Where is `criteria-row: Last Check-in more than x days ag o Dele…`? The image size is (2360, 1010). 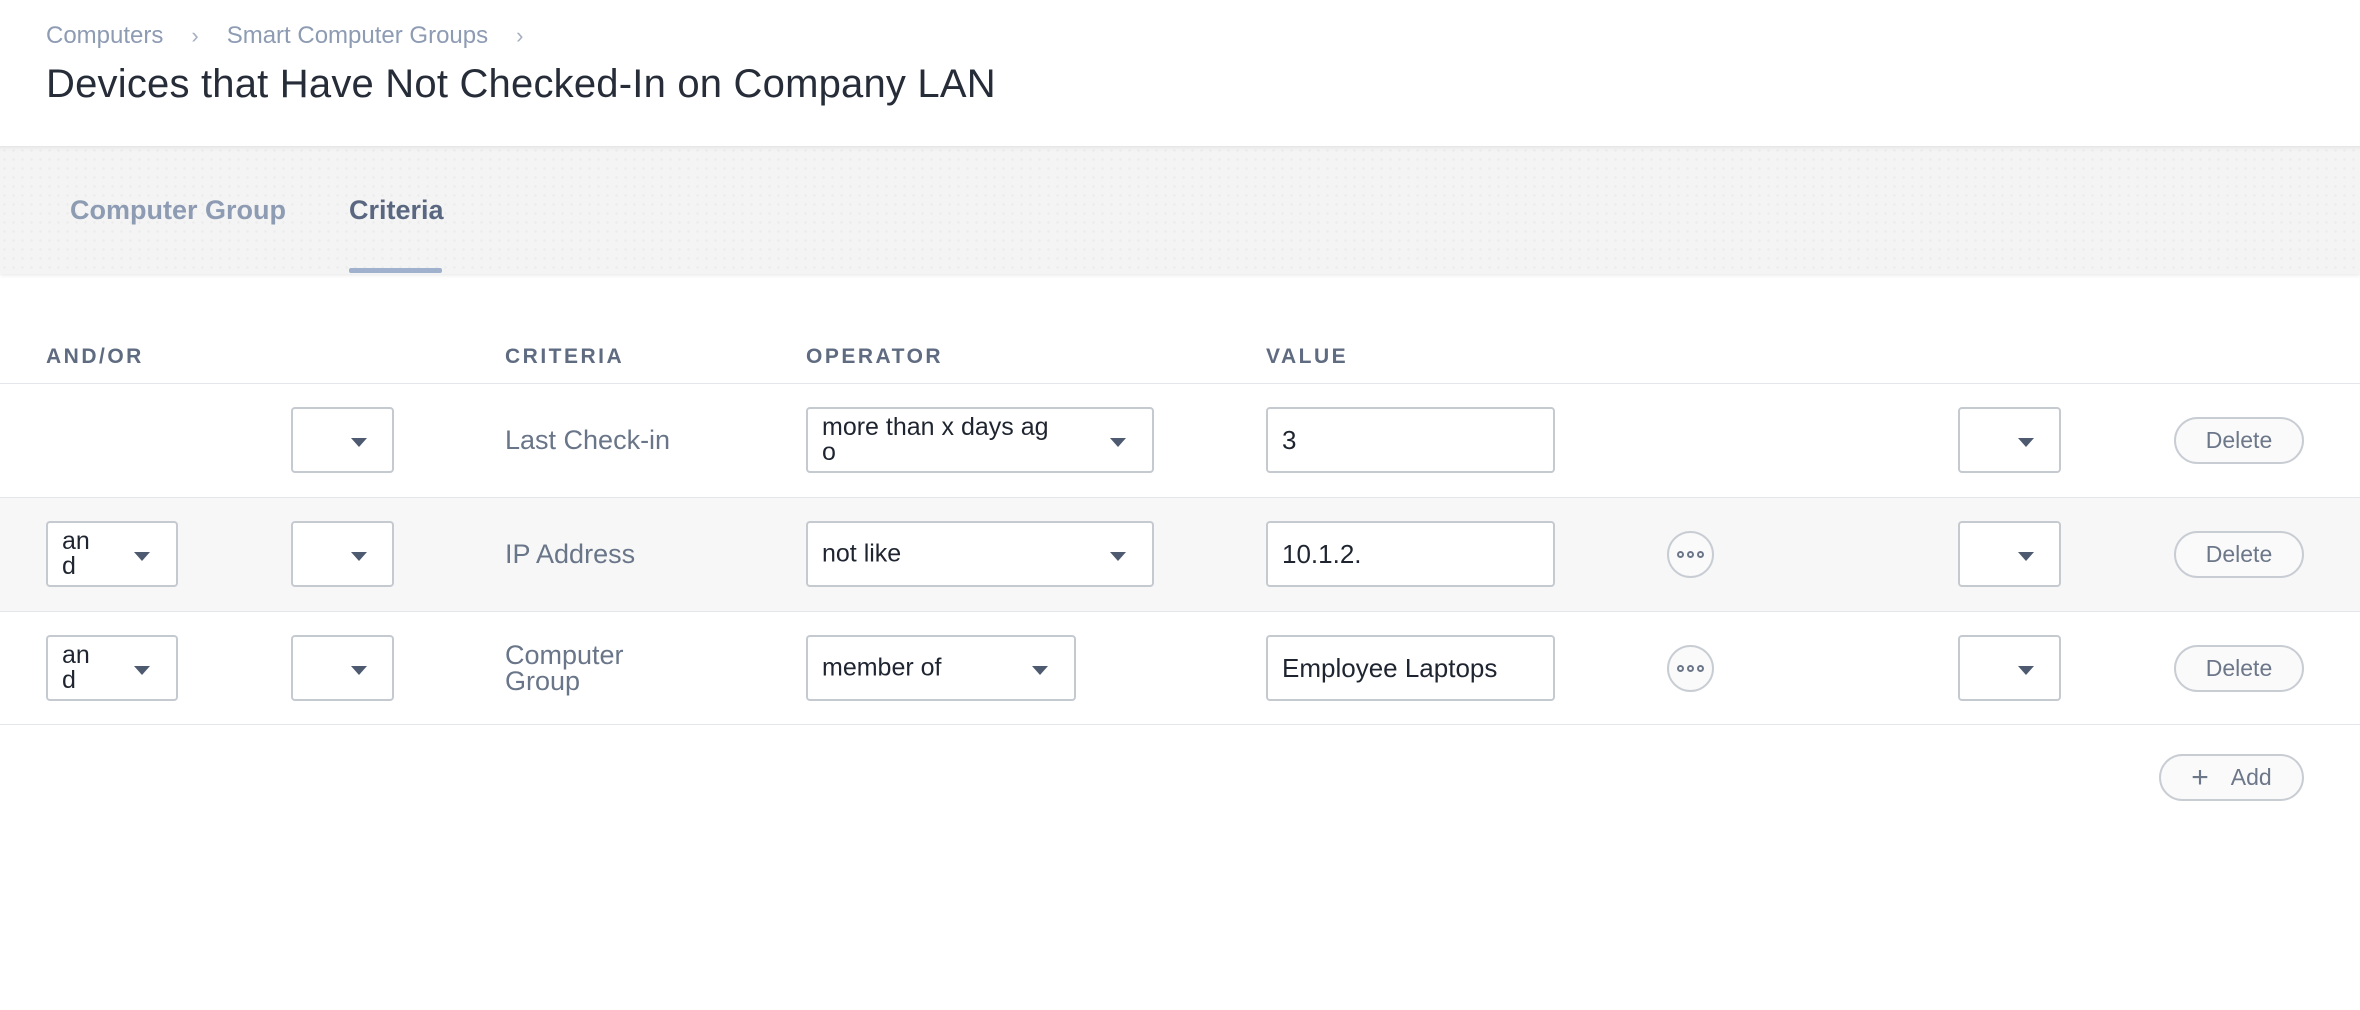 criteria-row: Last Check-in more than x days ag o Dele… is located at coordinates (1180, 440).